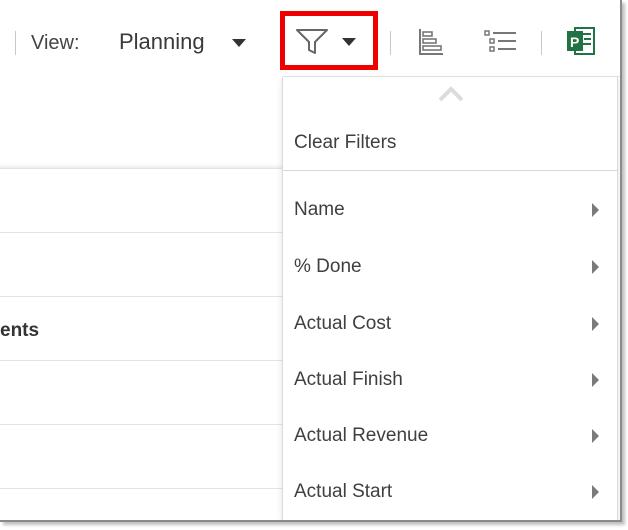 The height and width of the screenshot is (530, 628). I want to click on menu-item-label: Actual Start, so click(343, 491).